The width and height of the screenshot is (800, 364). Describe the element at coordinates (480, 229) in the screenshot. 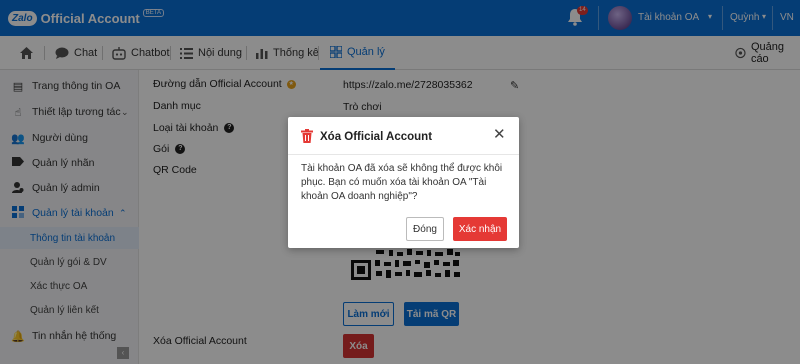

I see `confirm-button: Xác nhận` at that location.